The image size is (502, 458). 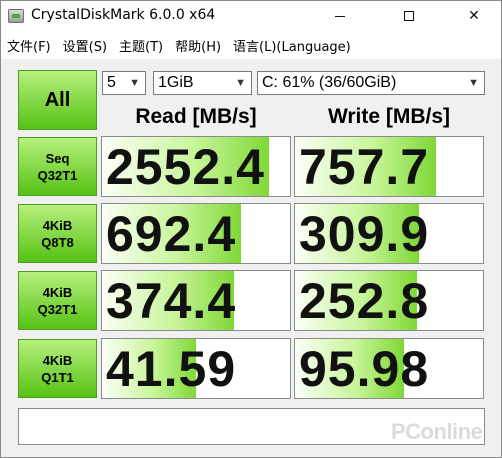 What do you see at coordinates (85, 45) in the screenshot?
I see `menu-settings: 设置(S)` at bounding box center [85, 45].